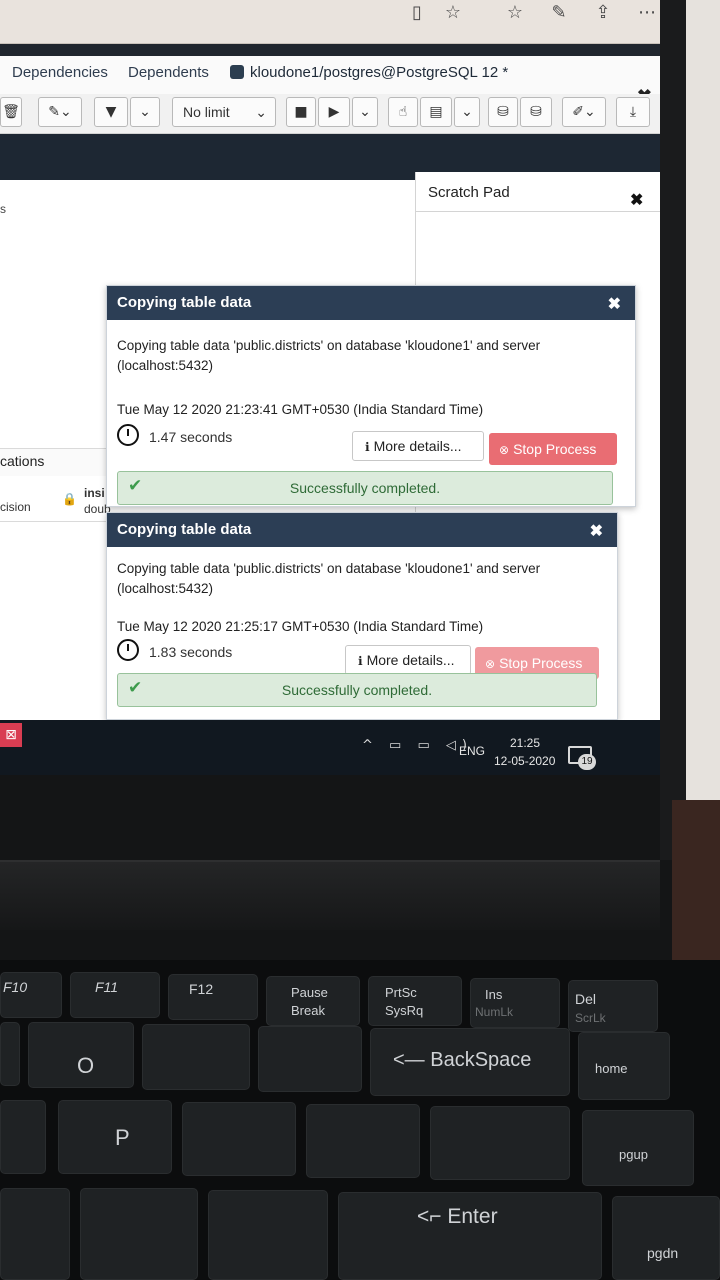  I want to click on app-taskbar-icon: ⊠, so click(11, 735).